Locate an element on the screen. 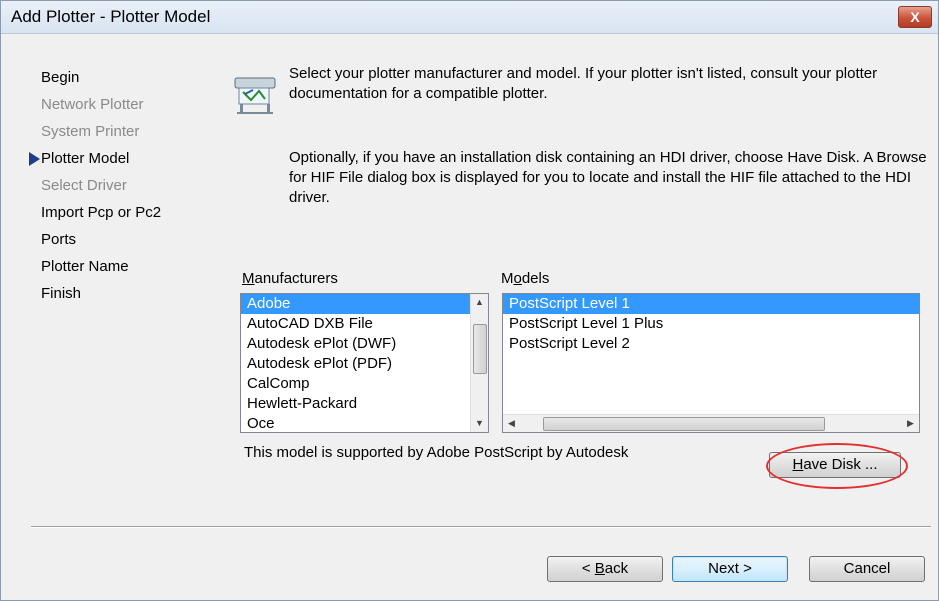  list-item: PostScript Level 1 Plus is located at coordinates (711, 324).